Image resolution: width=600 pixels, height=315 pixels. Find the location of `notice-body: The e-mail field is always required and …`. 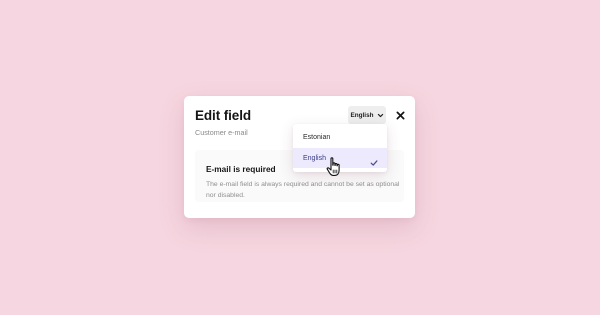

notice-body: The e-mail field is always required and … is located at coordinates (303, 190).